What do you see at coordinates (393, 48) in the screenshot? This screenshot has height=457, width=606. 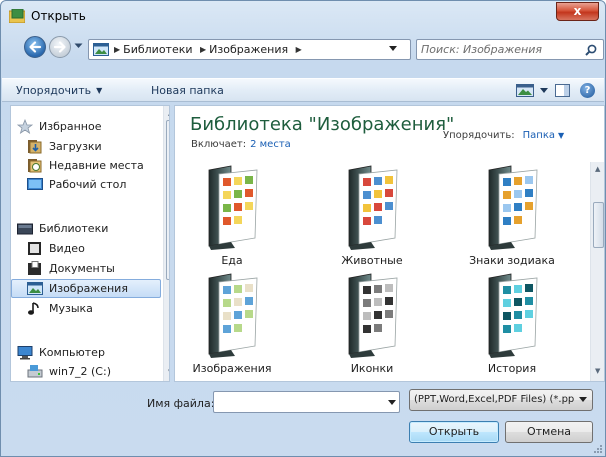 I see `address-history-chevron-icon` at bounding box center [393, 48].